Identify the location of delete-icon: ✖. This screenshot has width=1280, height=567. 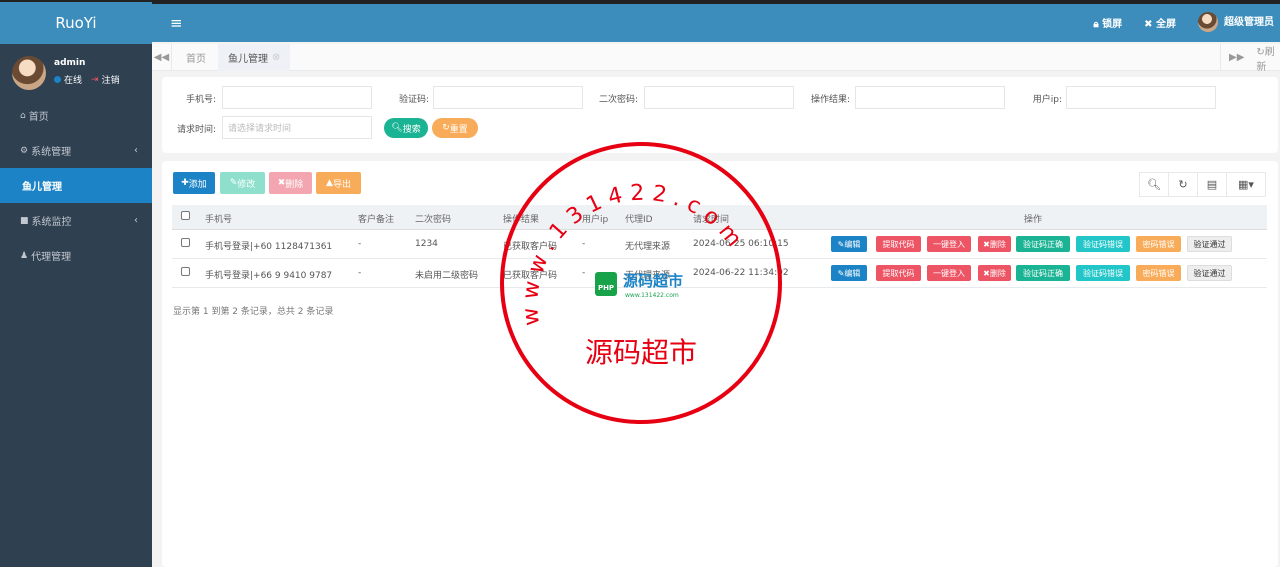
(281, 183).